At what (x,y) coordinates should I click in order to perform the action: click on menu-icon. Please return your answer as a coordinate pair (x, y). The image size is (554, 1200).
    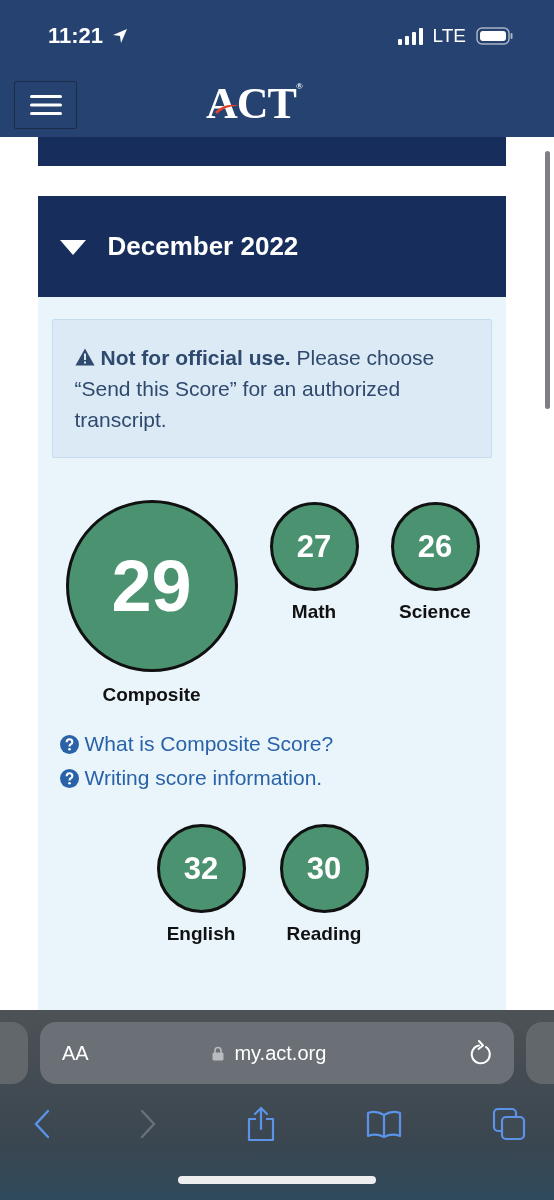
    Looking at the image, I should click on (45, 104).